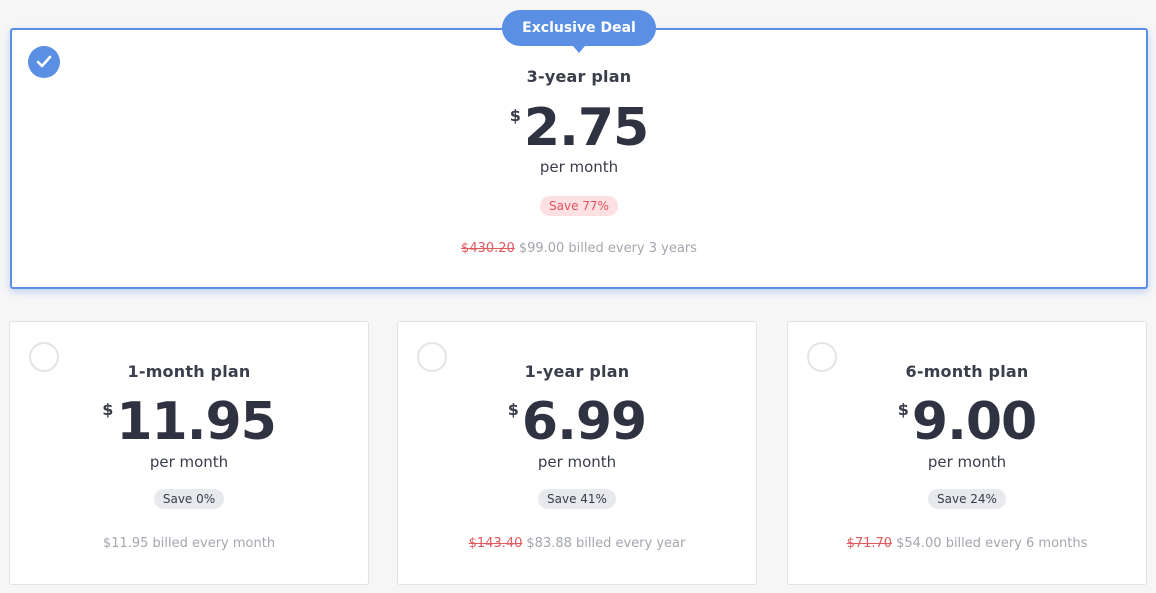  I want to click on price: $ 2.75, so click(579, 128).